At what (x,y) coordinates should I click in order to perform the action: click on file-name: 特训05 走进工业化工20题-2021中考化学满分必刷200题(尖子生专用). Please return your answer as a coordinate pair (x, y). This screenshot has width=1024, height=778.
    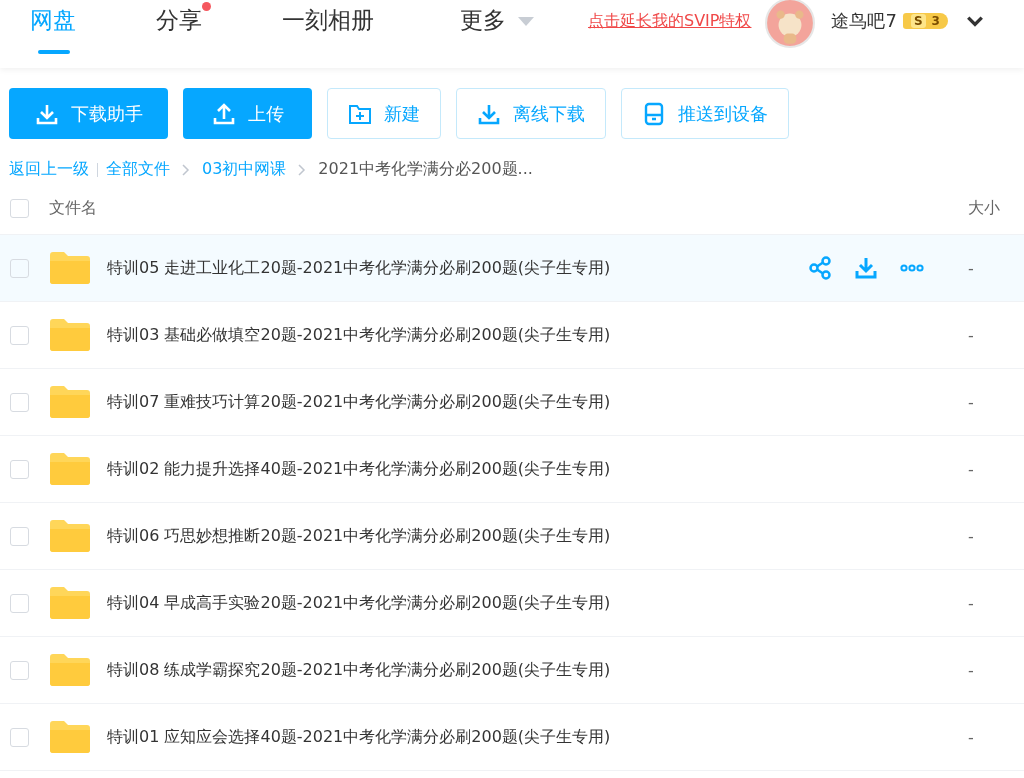
    Looking at the image, I should click on (457, 268).